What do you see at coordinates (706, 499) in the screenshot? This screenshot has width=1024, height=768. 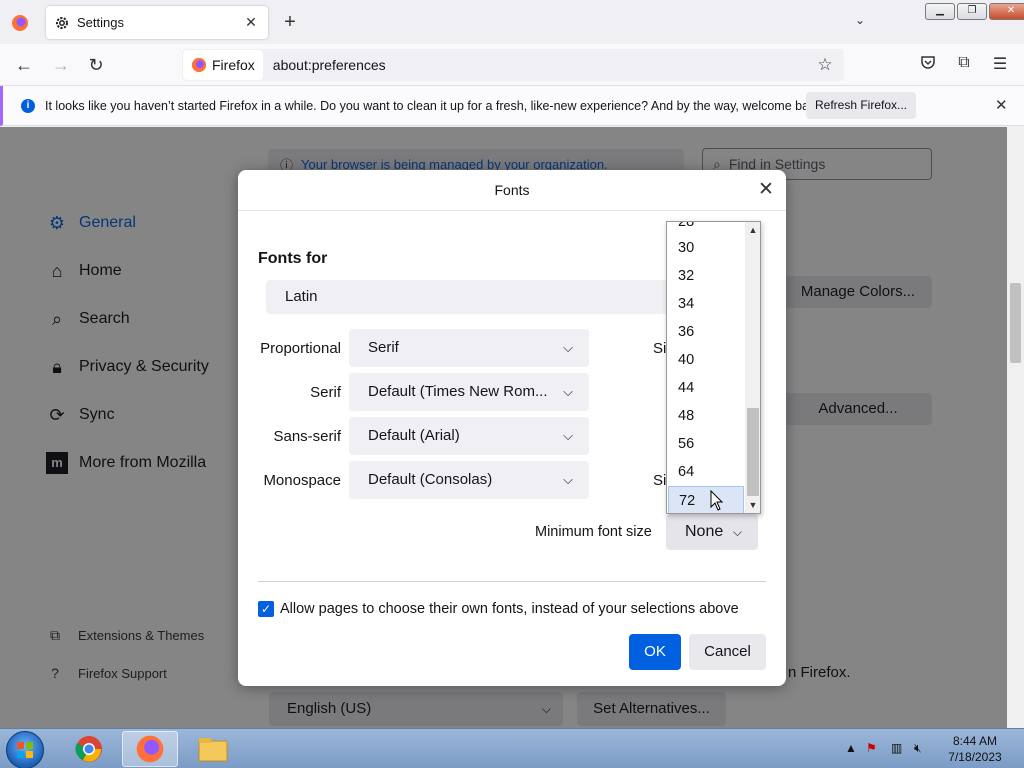 I see `size-option-highlighted: 72` at bounding box center [706, 499].